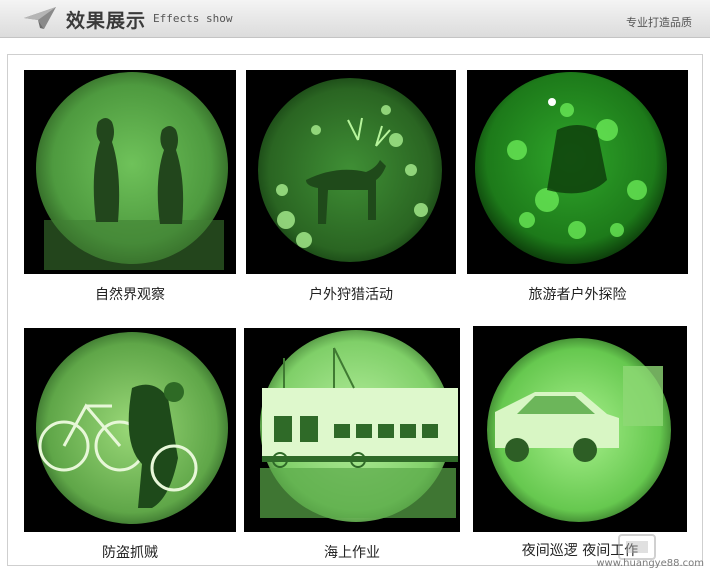 The image size is (710, 573). I want to click on marine-operations-image, so click(352, 430).